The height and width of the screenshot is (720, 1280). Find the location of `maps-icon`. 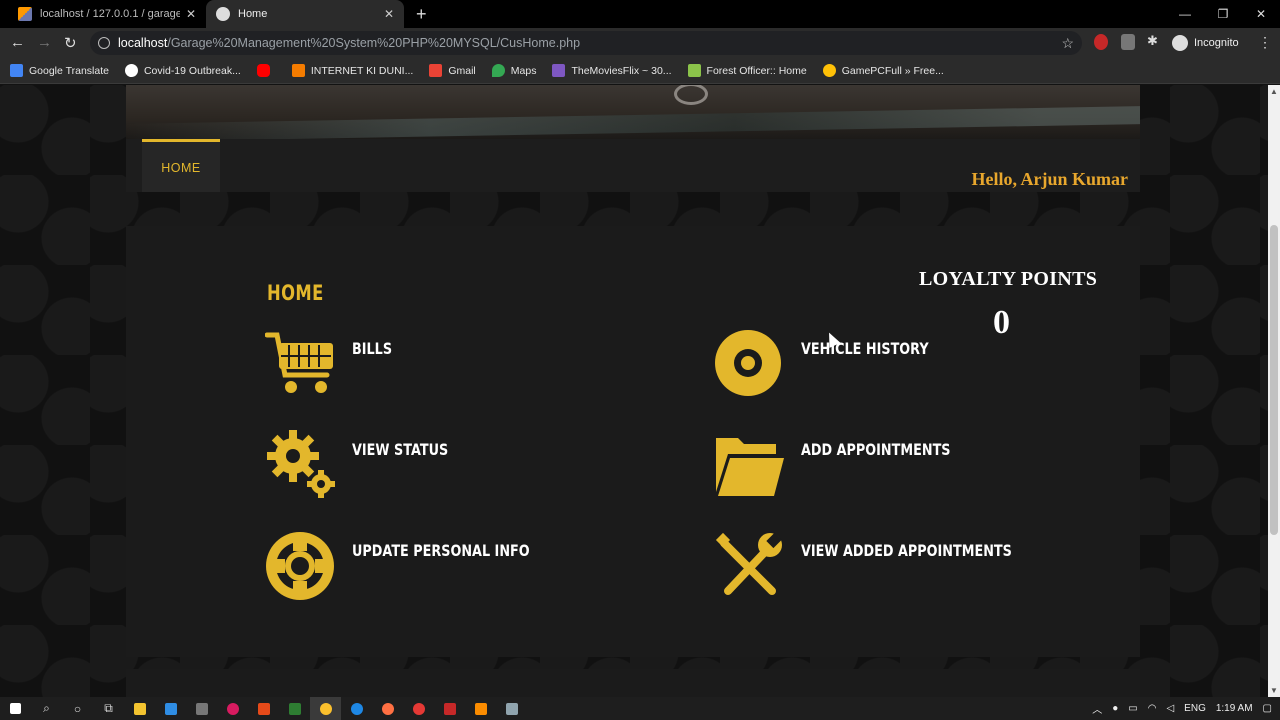

maps-icon is located at coordinates (498, 70).